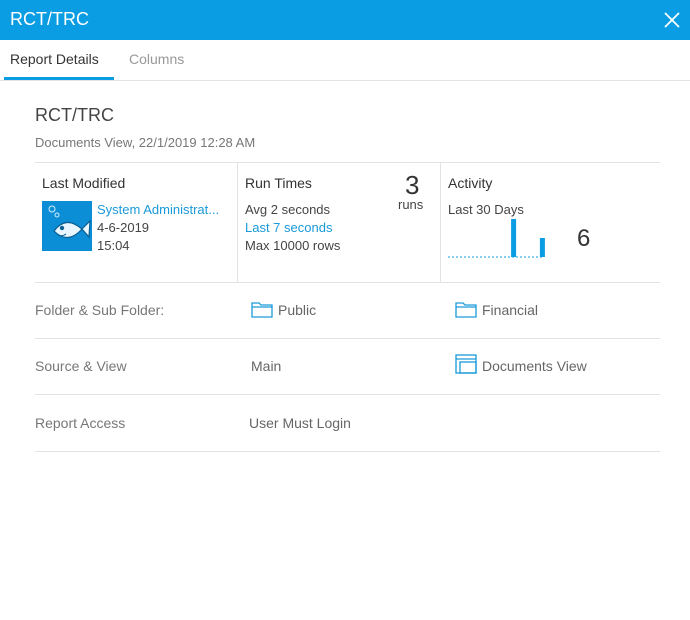 This screenshot has height=620, width=690. I want to click on user-avatar-fish-icon, so click(67, 226).